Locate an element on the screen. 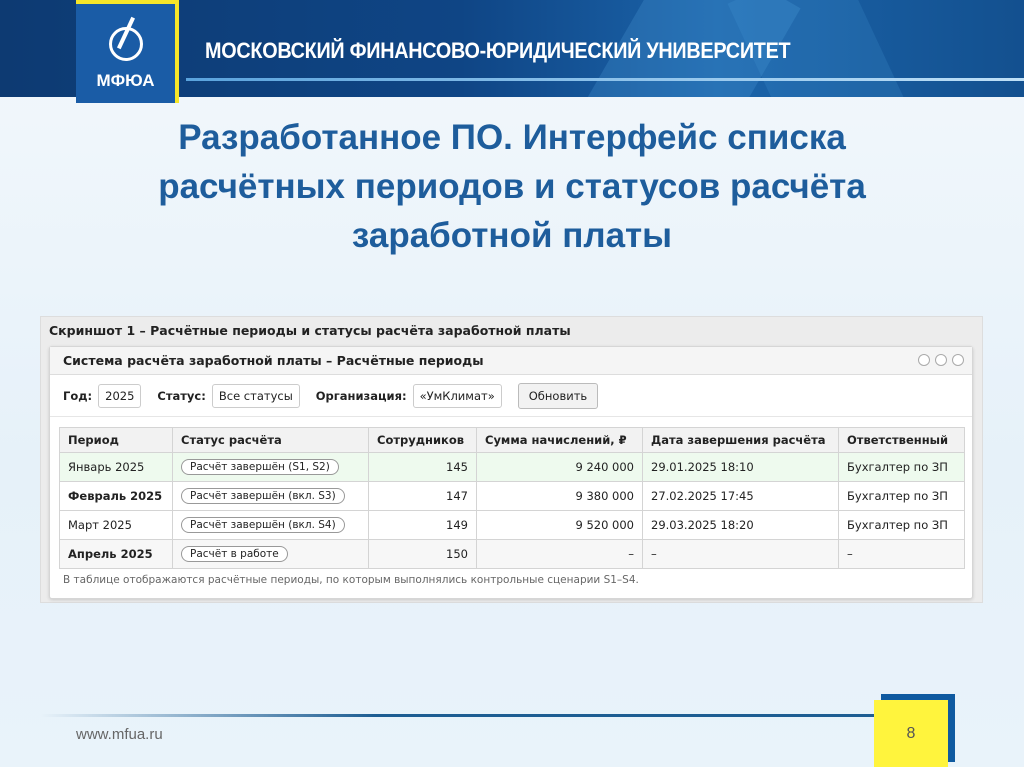 The width and height of the screenshot is (1024, 767). window-controls is located at coordinates (941, 360).